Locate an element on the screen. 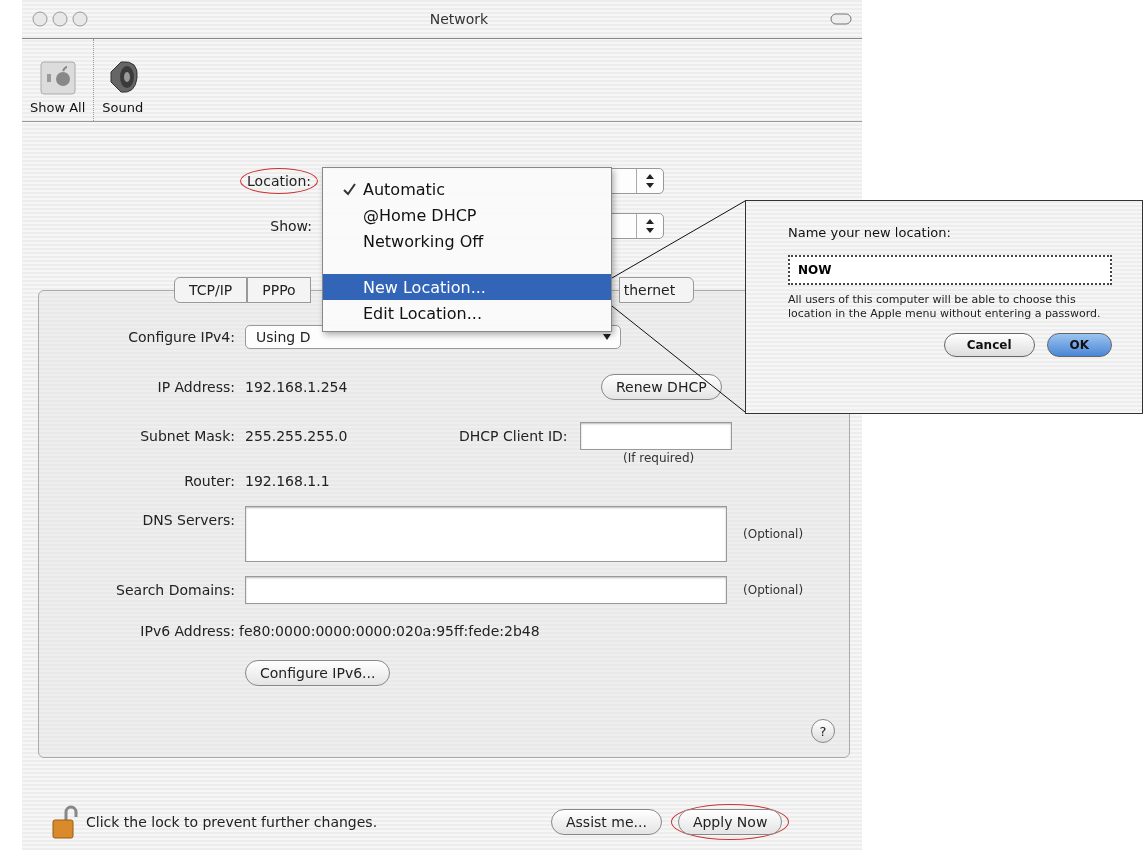  field-hint: (If required) is located at coordinates (659, 458).